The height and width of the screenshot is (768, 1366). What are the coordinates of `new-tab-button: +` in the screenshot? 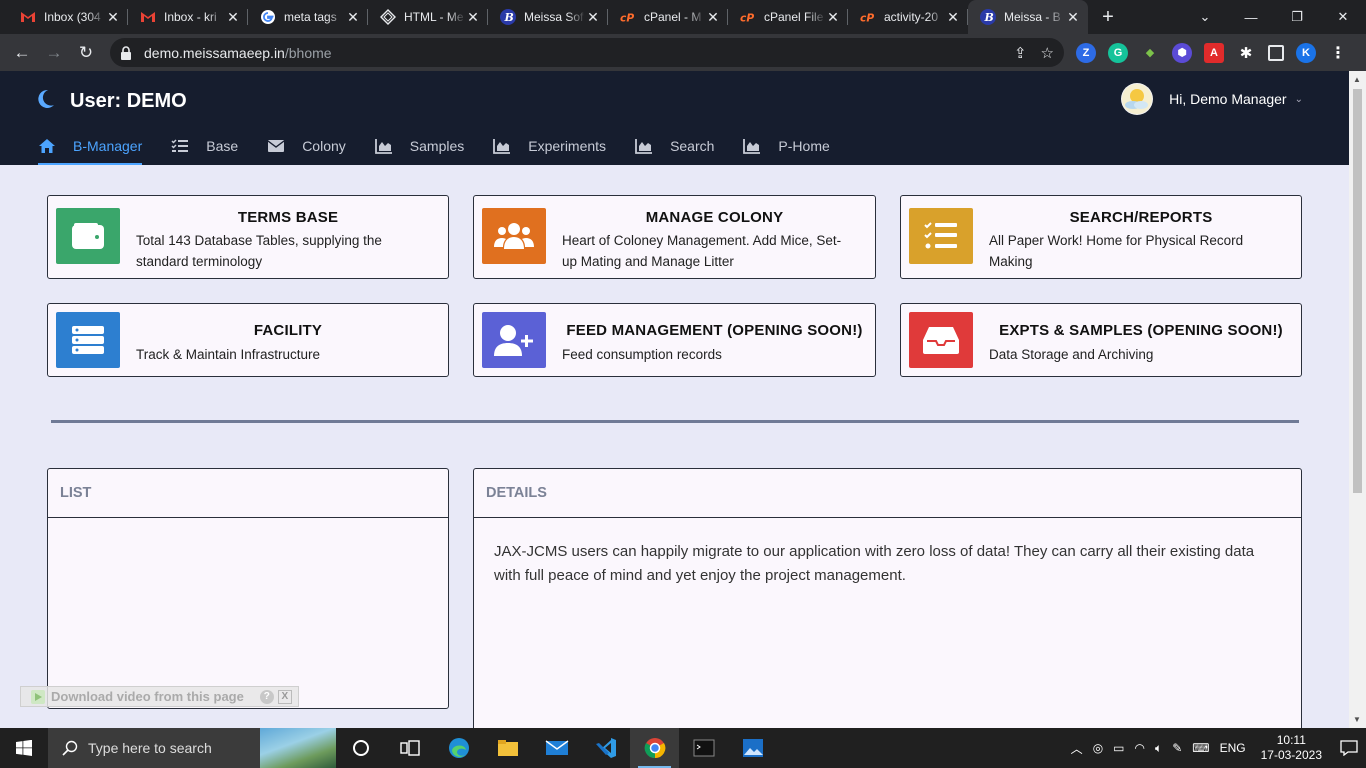 It's located at (1108, 17).